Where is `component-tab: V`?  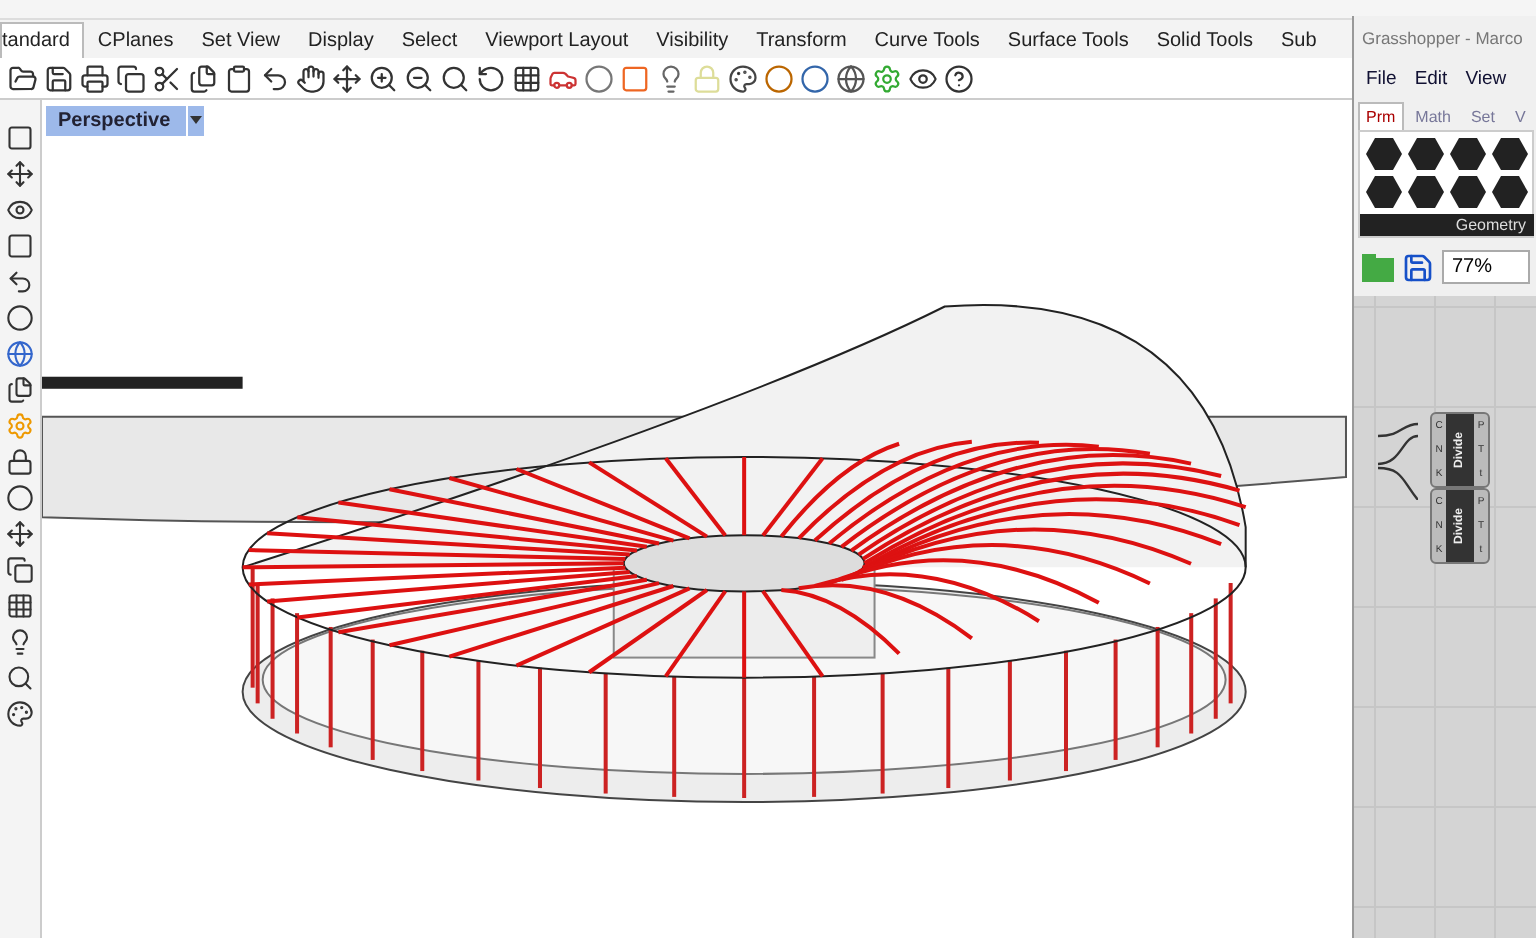
component-tab: V is located at coordinates (1520, 116).